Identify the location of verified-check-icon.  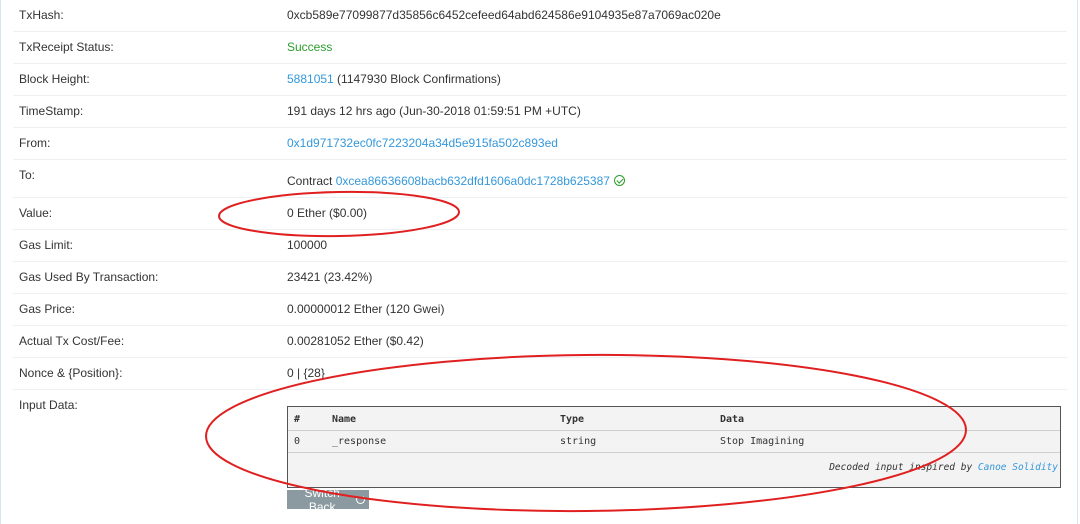
(619, 180).